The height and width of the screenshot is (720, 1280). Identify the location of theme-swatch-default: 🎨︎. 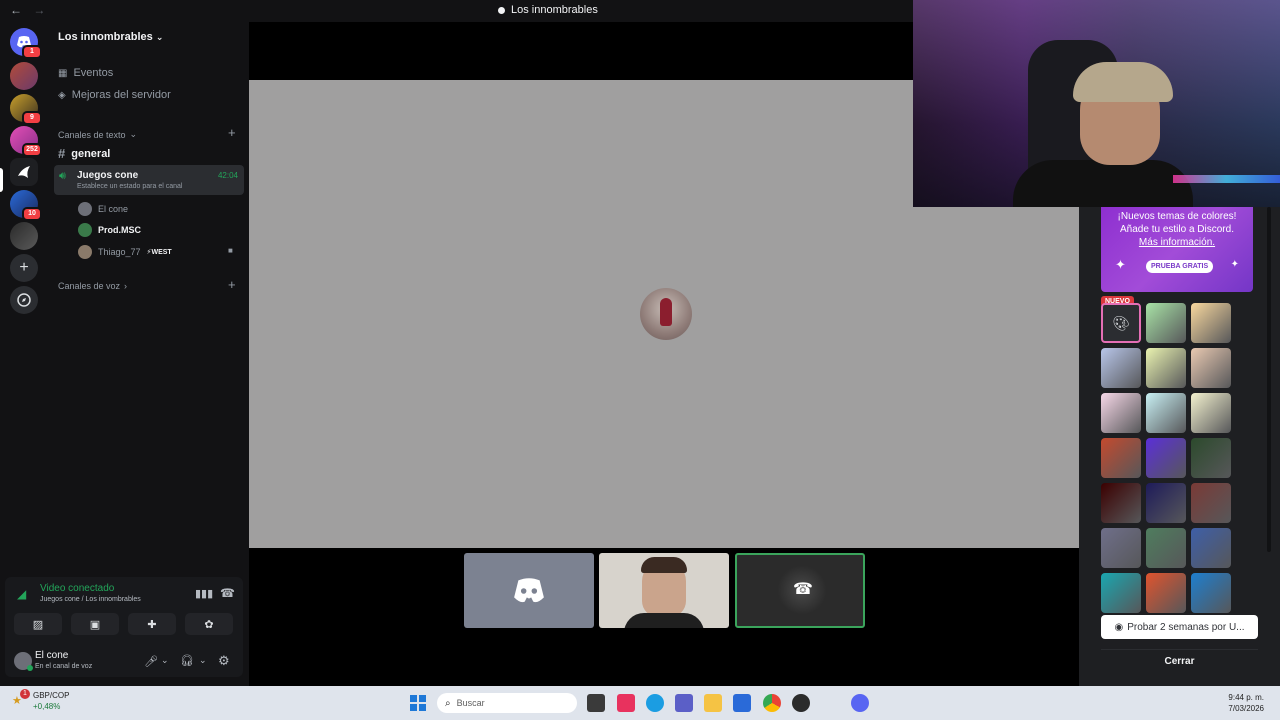
(1121, 323).